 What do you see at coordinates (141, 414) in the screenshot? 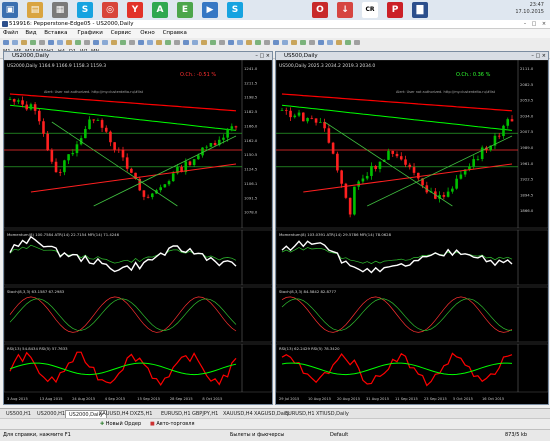
I see `chart-tab: DXZ5,H1` at bounding box center [141, 414].